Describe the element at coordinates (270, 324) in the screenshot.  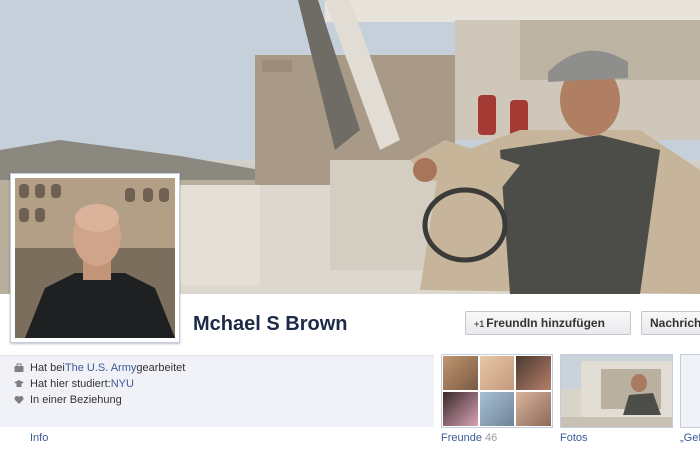
I see `profile-name: Mchael S Brown` at that location.